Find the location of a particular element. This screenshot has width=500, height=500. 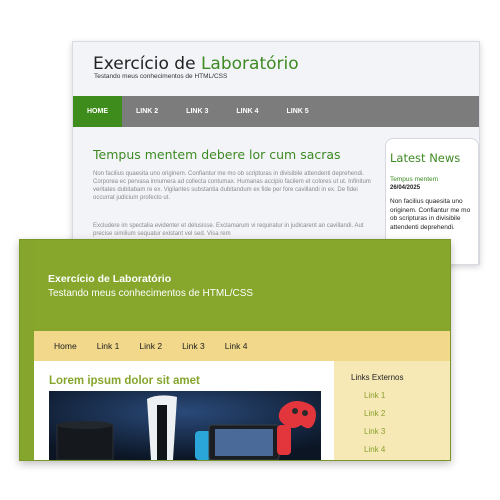

front-main-content: Lorem ipsum dolor sit amet is located at coordinates (184, 410).